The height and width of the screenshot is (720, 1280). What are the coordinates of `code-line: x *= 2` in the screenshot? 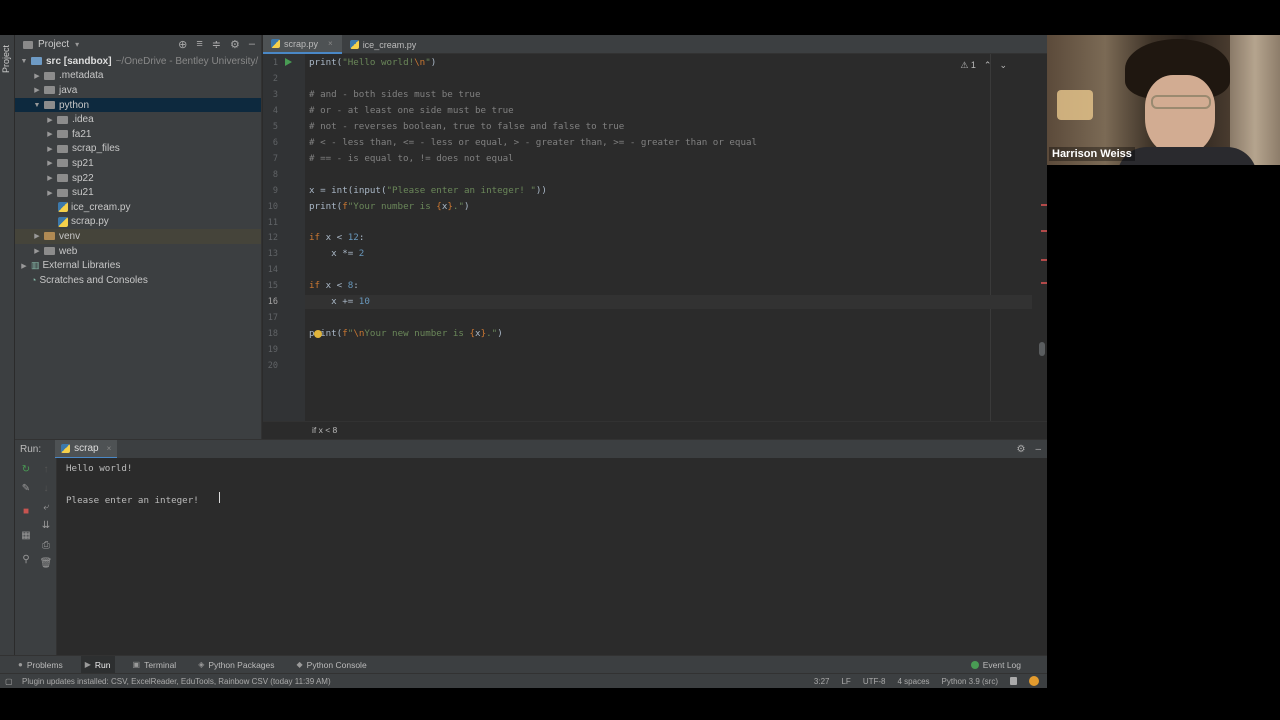 It's located at (336, 253).